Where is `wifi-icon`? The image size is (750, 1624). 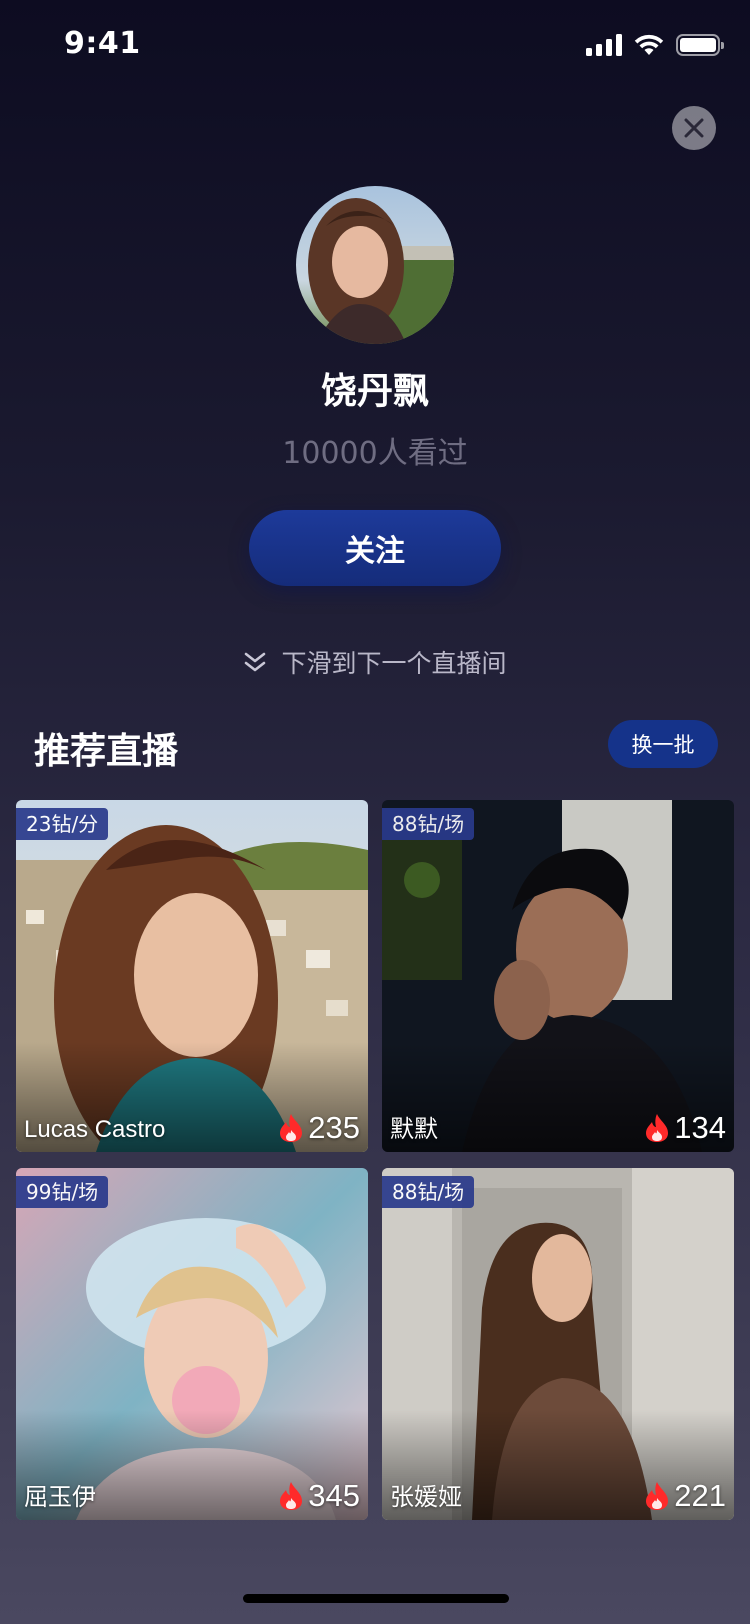
wifi-icon is located at coordinates (649, 44).